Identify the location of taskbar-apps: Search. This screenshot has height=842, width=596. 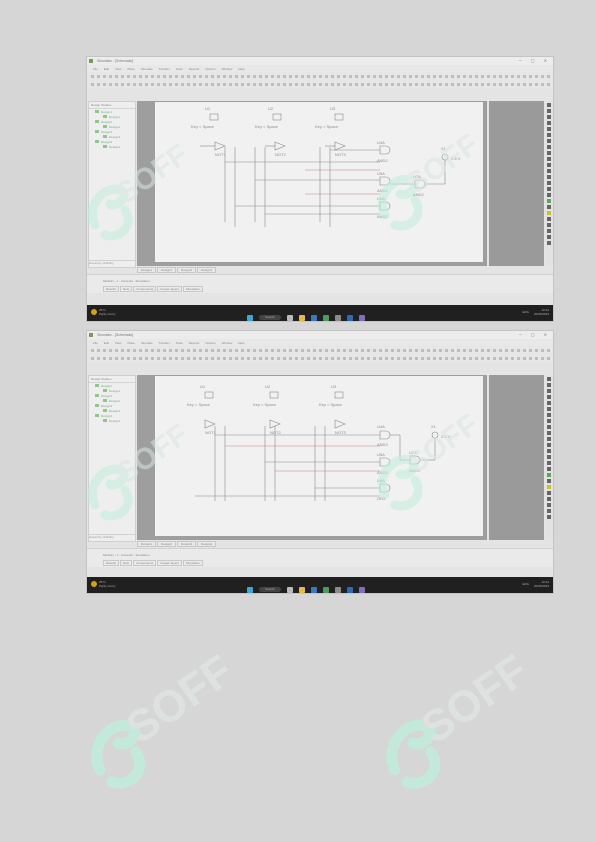
(309, 315).